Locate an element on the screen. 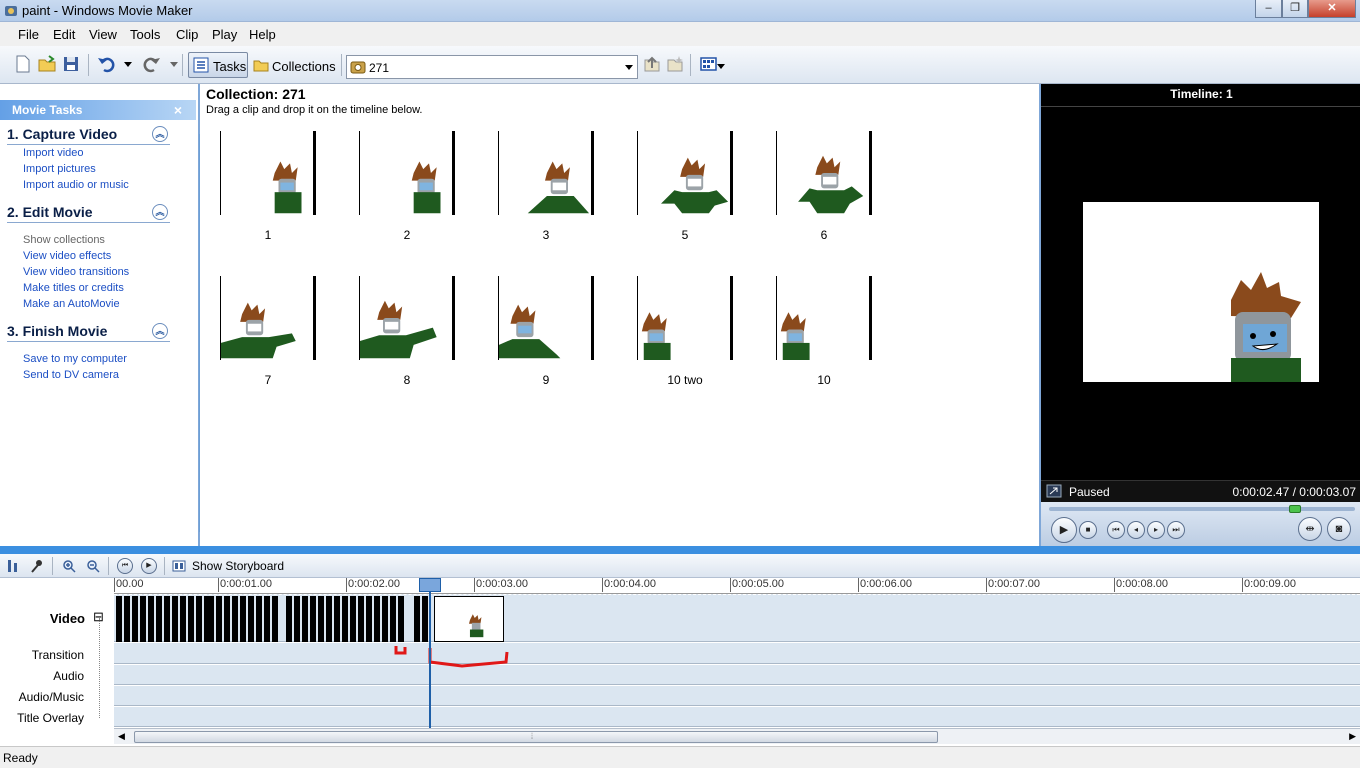  video-clip-strip is located at coordinates (272, 619).